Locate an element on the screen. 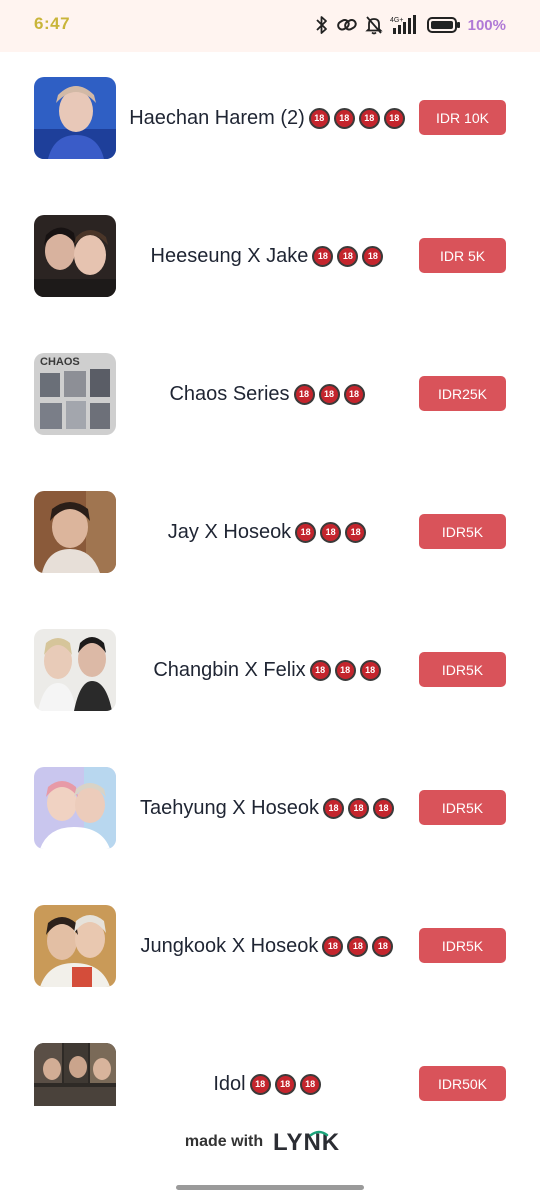 The width and height of the screenshot is (540, 1200). product-title-row: Chaos Series 18 18 18 is located at coordinates (267, 394).